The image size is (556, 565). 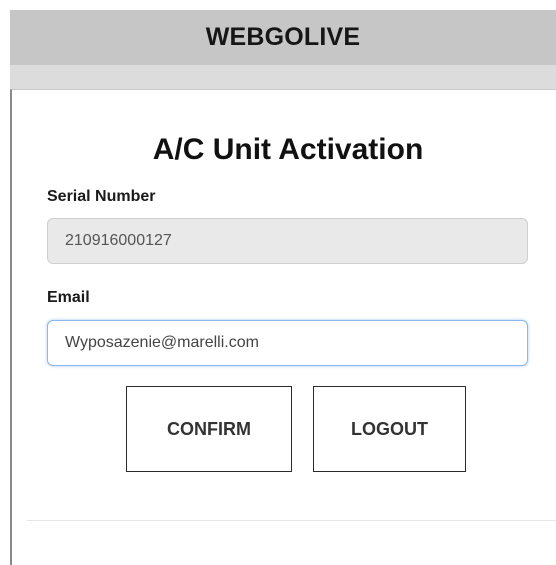 I want to click on divider, so click(x=291, y=520).